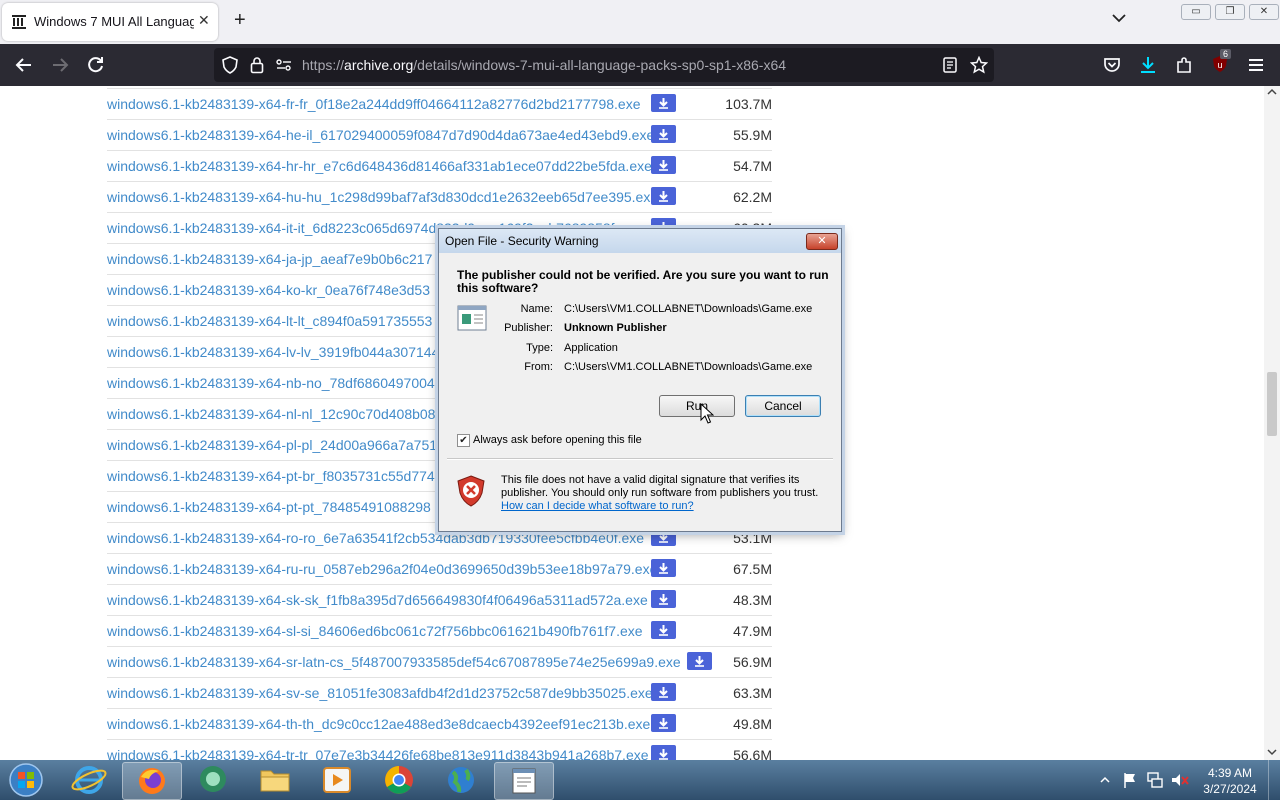  Describe the element at coordinates (1272, 752) in the screenshot. I see `scroll-down-arrow-icon` at that location.